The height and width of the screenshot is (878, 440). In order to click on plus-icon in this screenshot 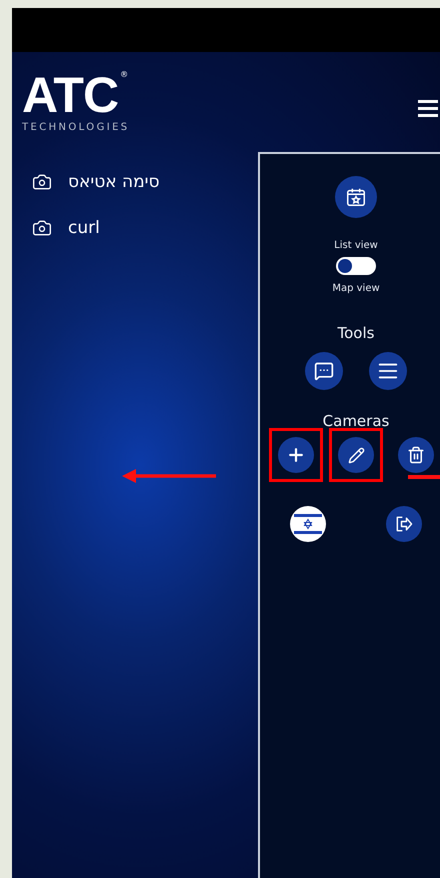, I will do `click(296, 455)`.